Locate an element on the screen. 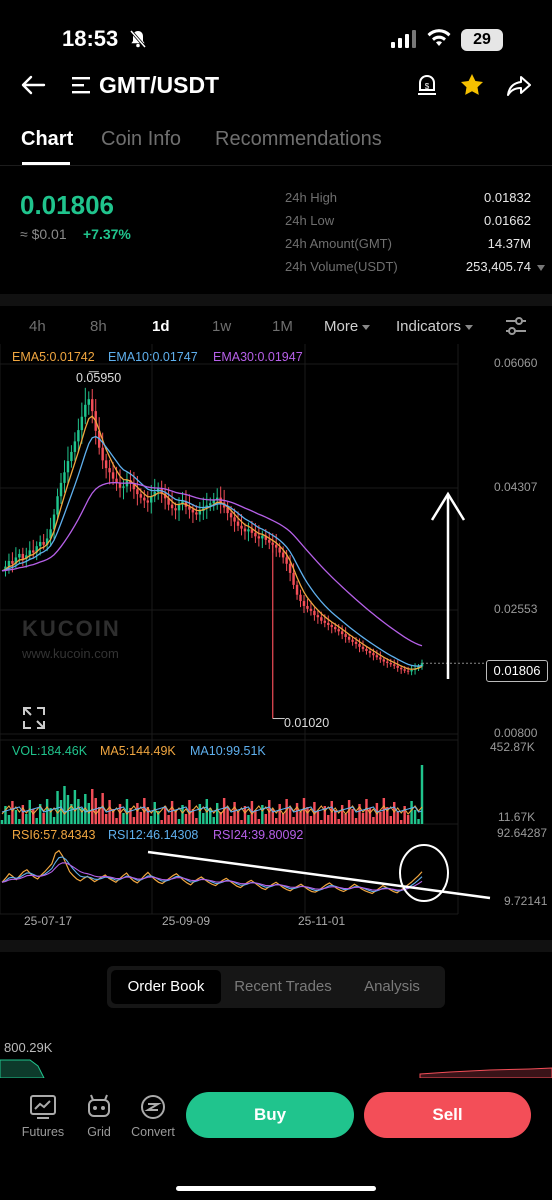 This screenshot has width=552, height=1200. nav-futures: Futures is located at coordinates (43, 1116).